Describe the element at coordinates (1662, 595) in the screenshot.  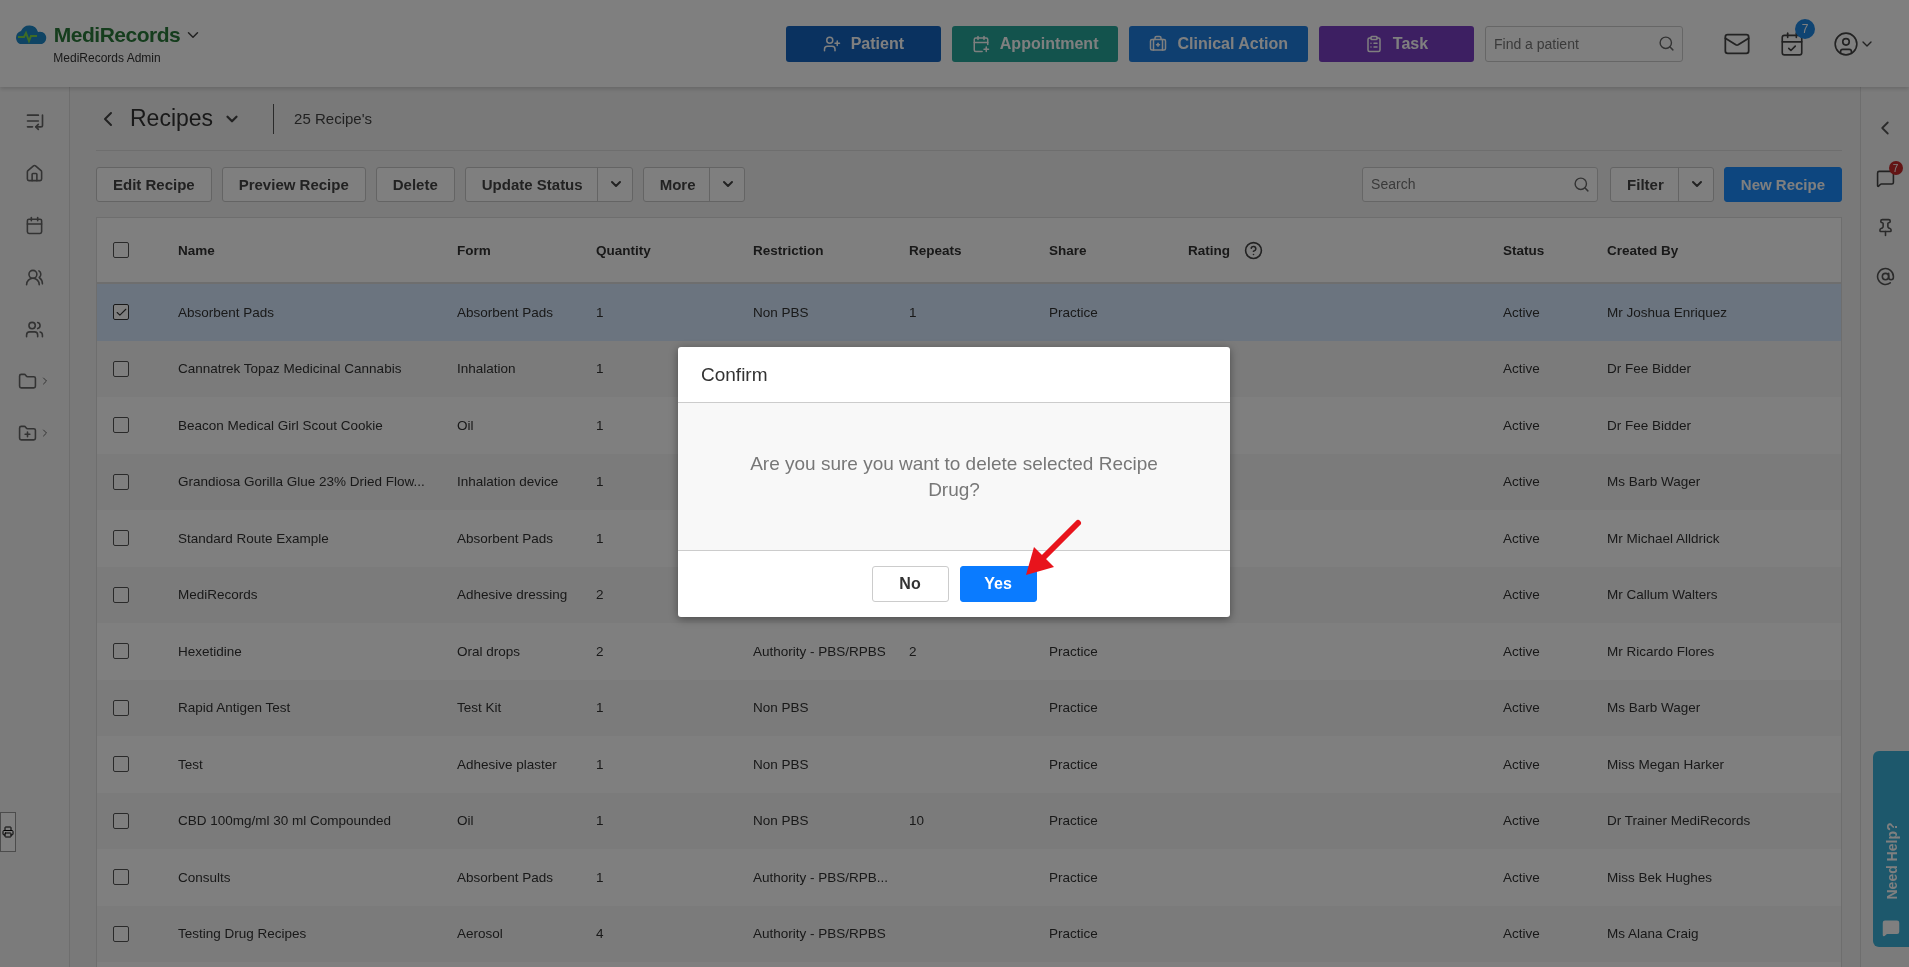
I see `table-cell: Mr Callum Walters` at that location.